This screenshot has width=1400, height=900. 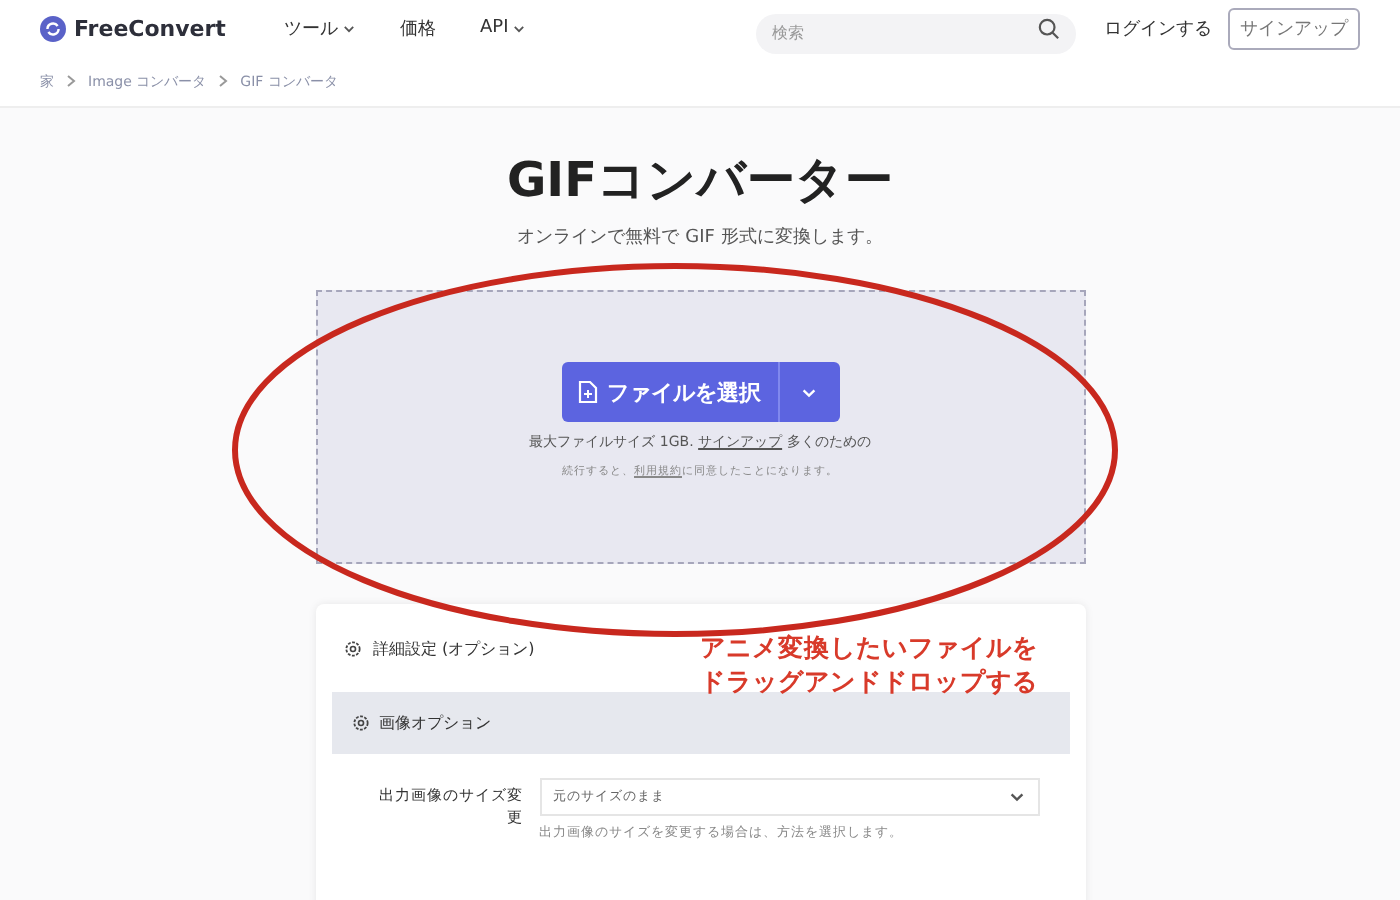 What do you see at coordinates (320, 28) in the screenshot?
I see `nav-link: ツール` at bounding box center [320, 28].